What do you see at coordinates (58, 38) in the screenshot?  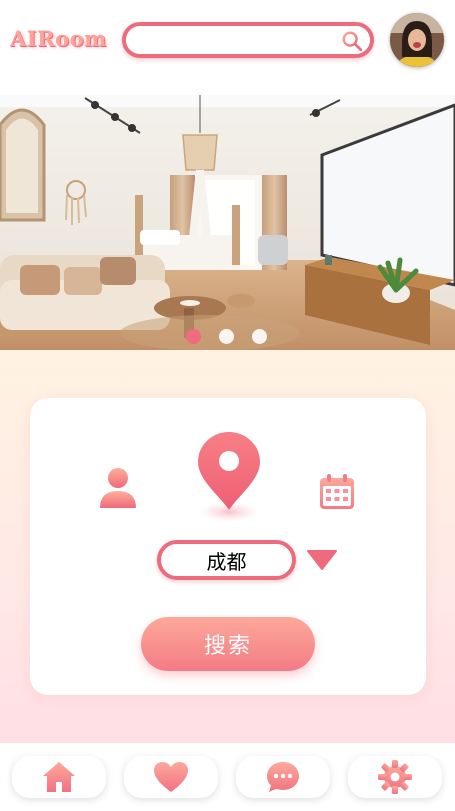 I see `app-logo: AIRoom` at bounding box center [58, 38].